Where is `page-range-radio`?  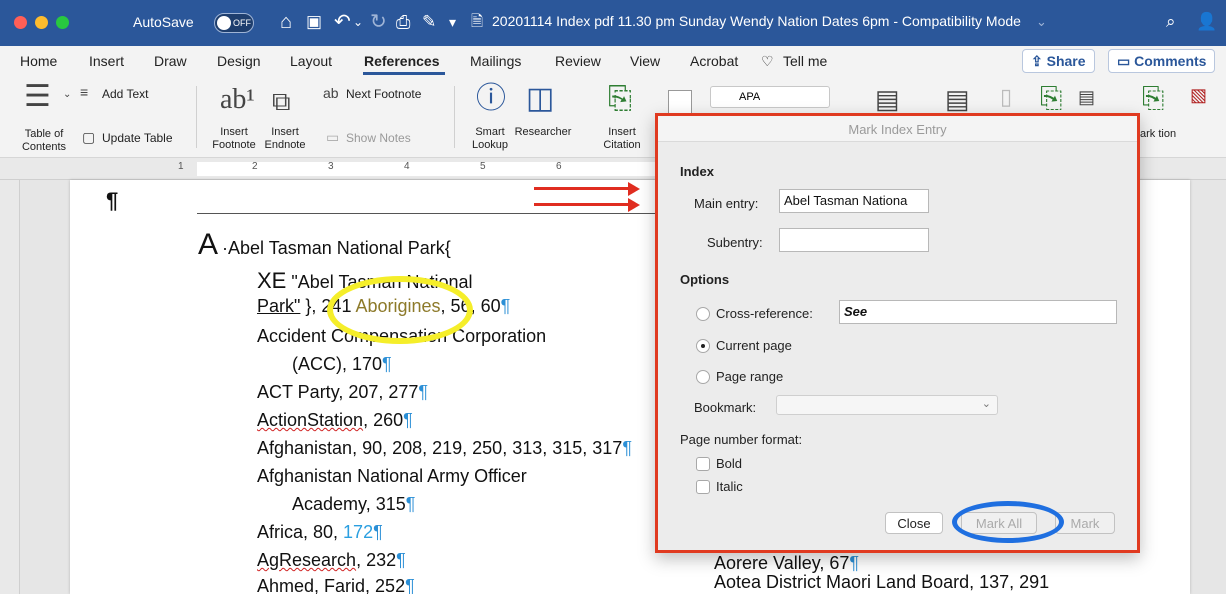
page-range-radio is located at coordinates (703, 377).